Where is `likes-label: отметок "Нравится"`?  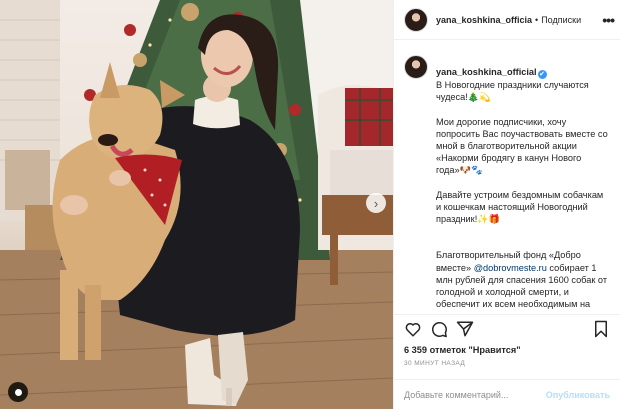 likes-label: отметок "Нравится" is located at coordinates (475, 350).